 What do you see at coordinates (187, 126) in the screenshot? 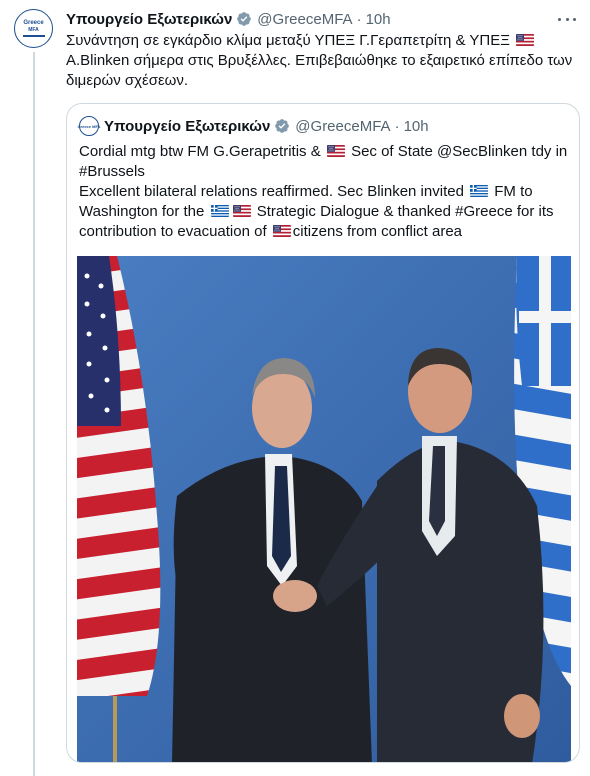
I see `quote-author-name: Υπουργείο Εξωτερικών` at bounding box center [187, 126].